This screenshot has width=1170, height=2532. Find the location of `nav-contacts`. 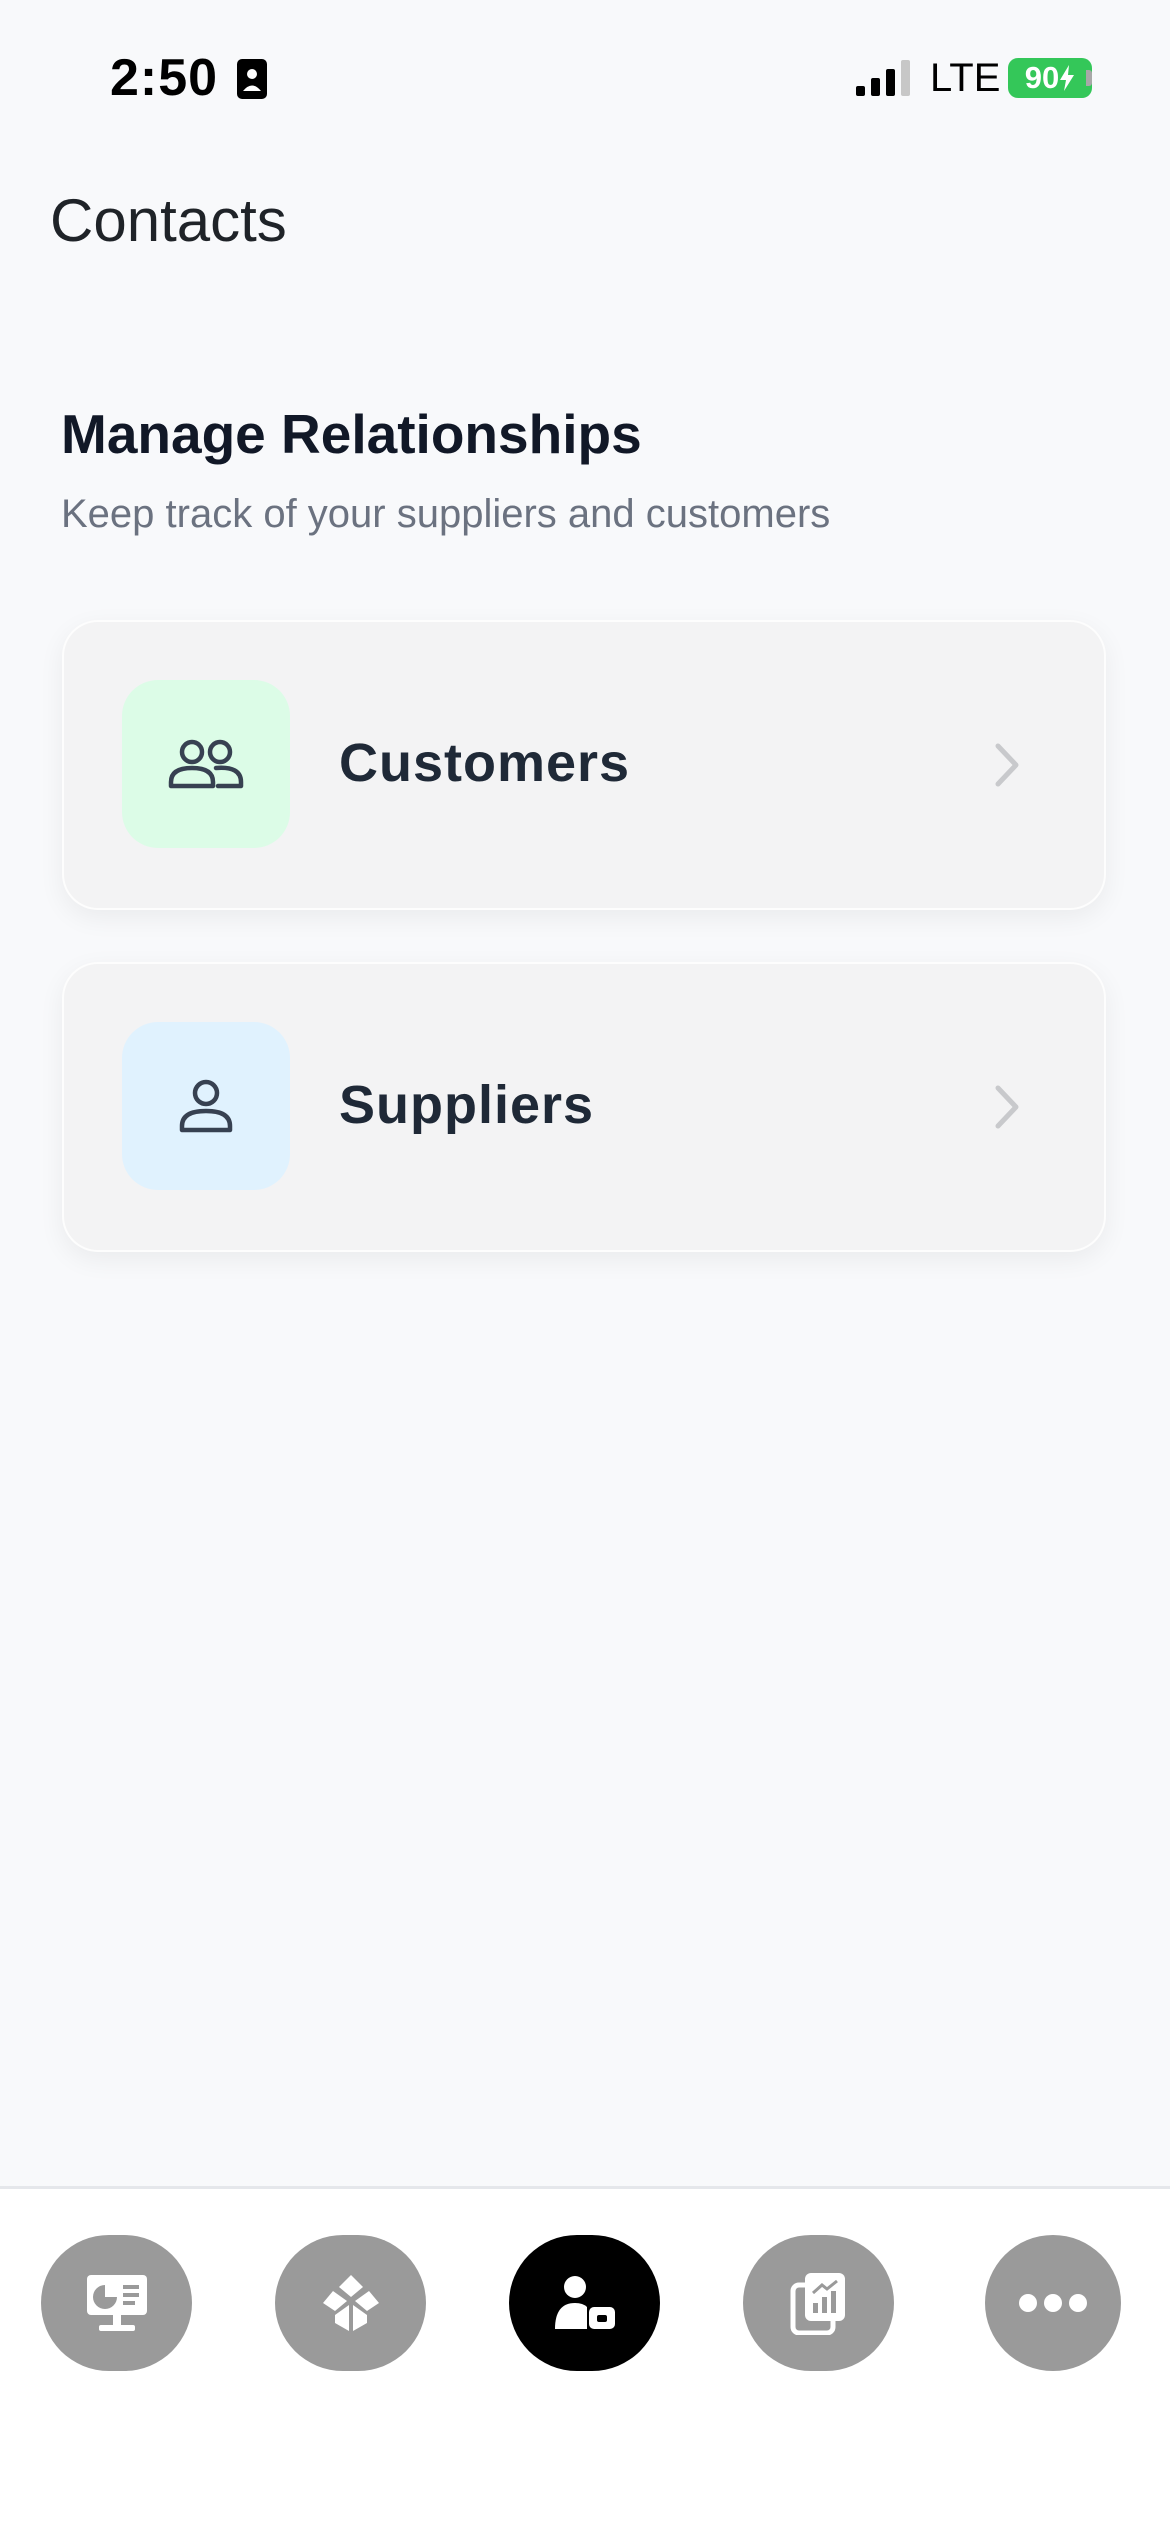

nav-contacts is located at coordinates (584, 2303).